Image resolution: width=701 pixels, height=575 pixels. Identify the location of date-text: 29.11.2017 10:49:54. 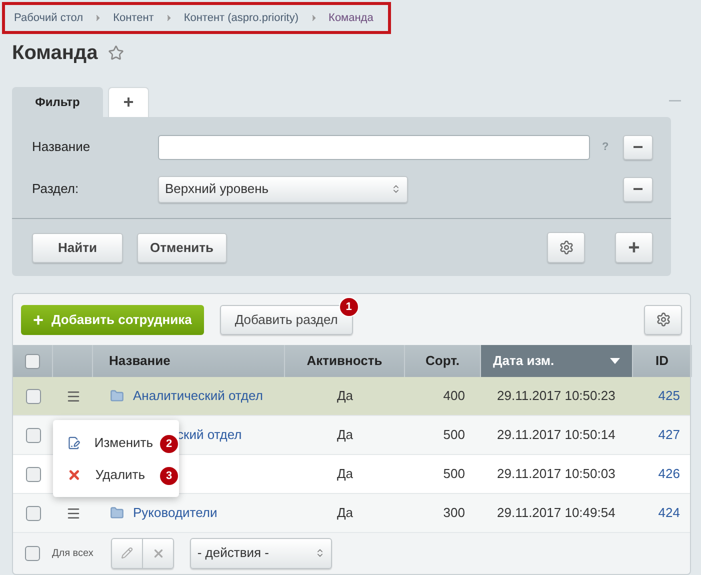
(556, 513).